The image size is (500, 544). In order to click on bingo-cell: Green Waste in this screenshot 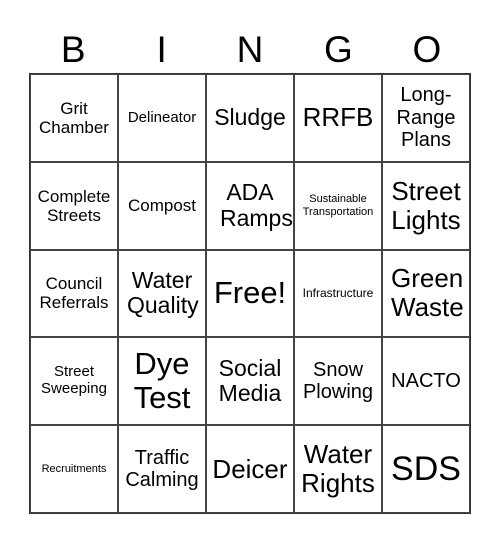, I will do `click(426, 293)`.